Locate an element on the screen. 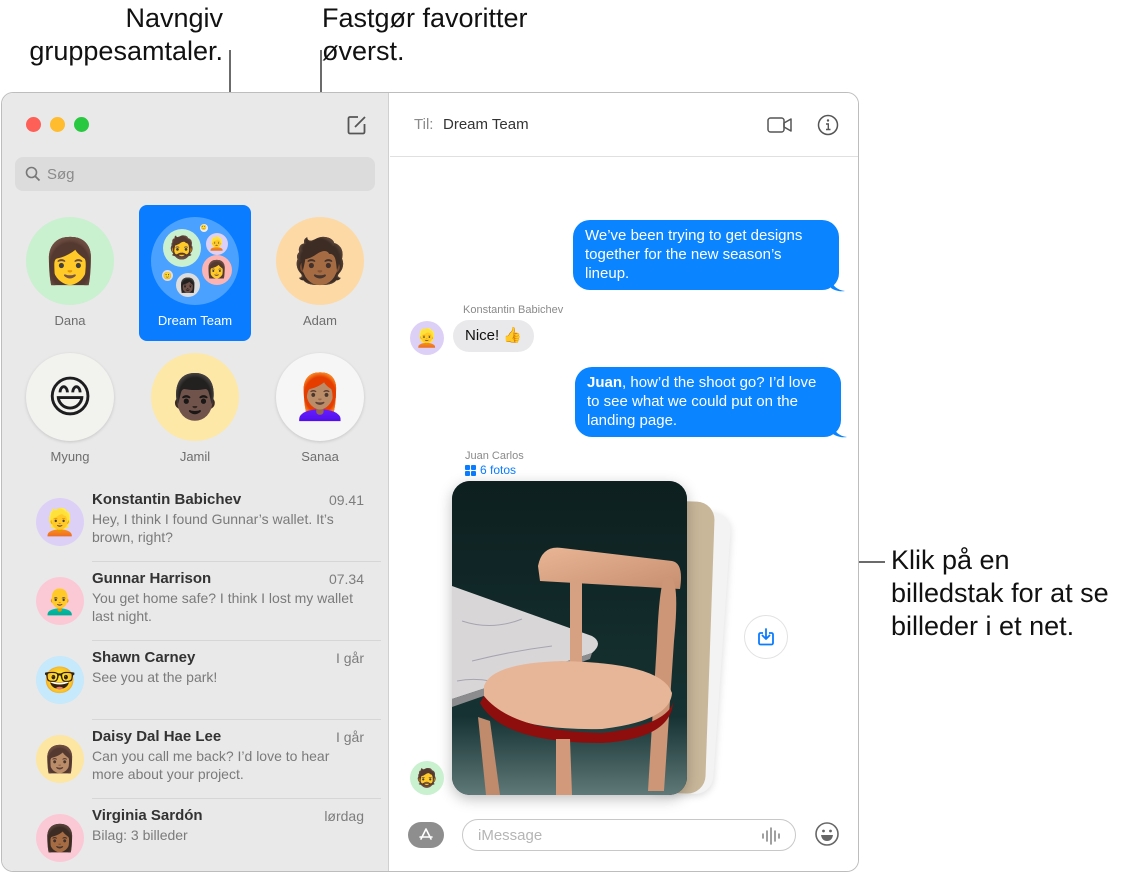 Image resolution: width=1141 pixels, height=872 pixels. emoji-button is located at coordinates (827, 834).